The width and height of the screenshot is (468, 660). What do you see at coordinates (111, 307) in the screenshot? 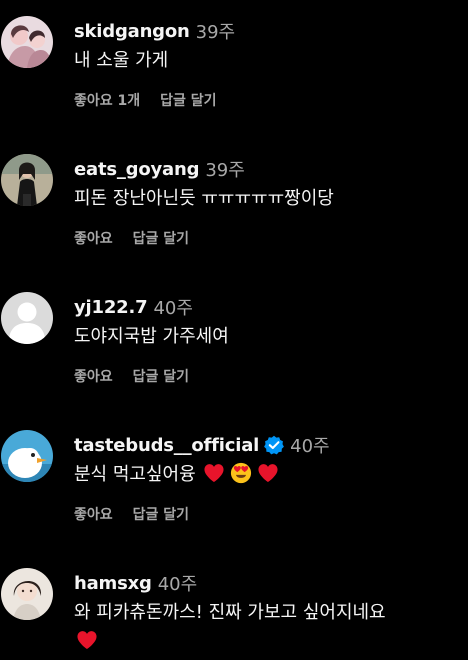
I see `username: yj122.7` at bounding box center [111, 307].